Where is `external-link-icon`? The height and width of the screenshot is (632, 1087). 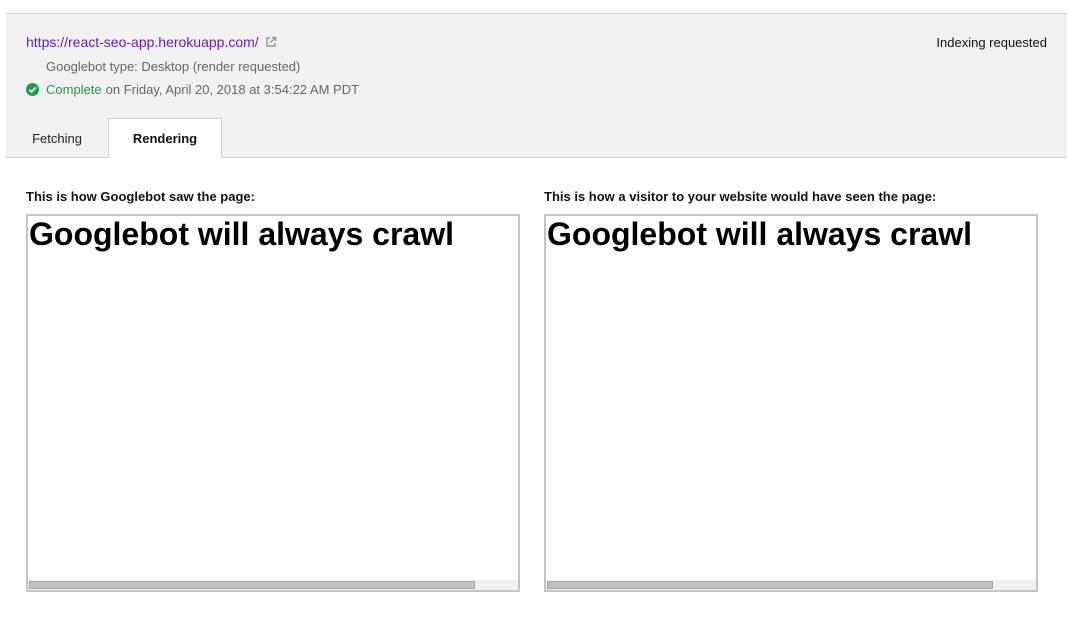 external-link-icon is located at coordinates (271, 42).